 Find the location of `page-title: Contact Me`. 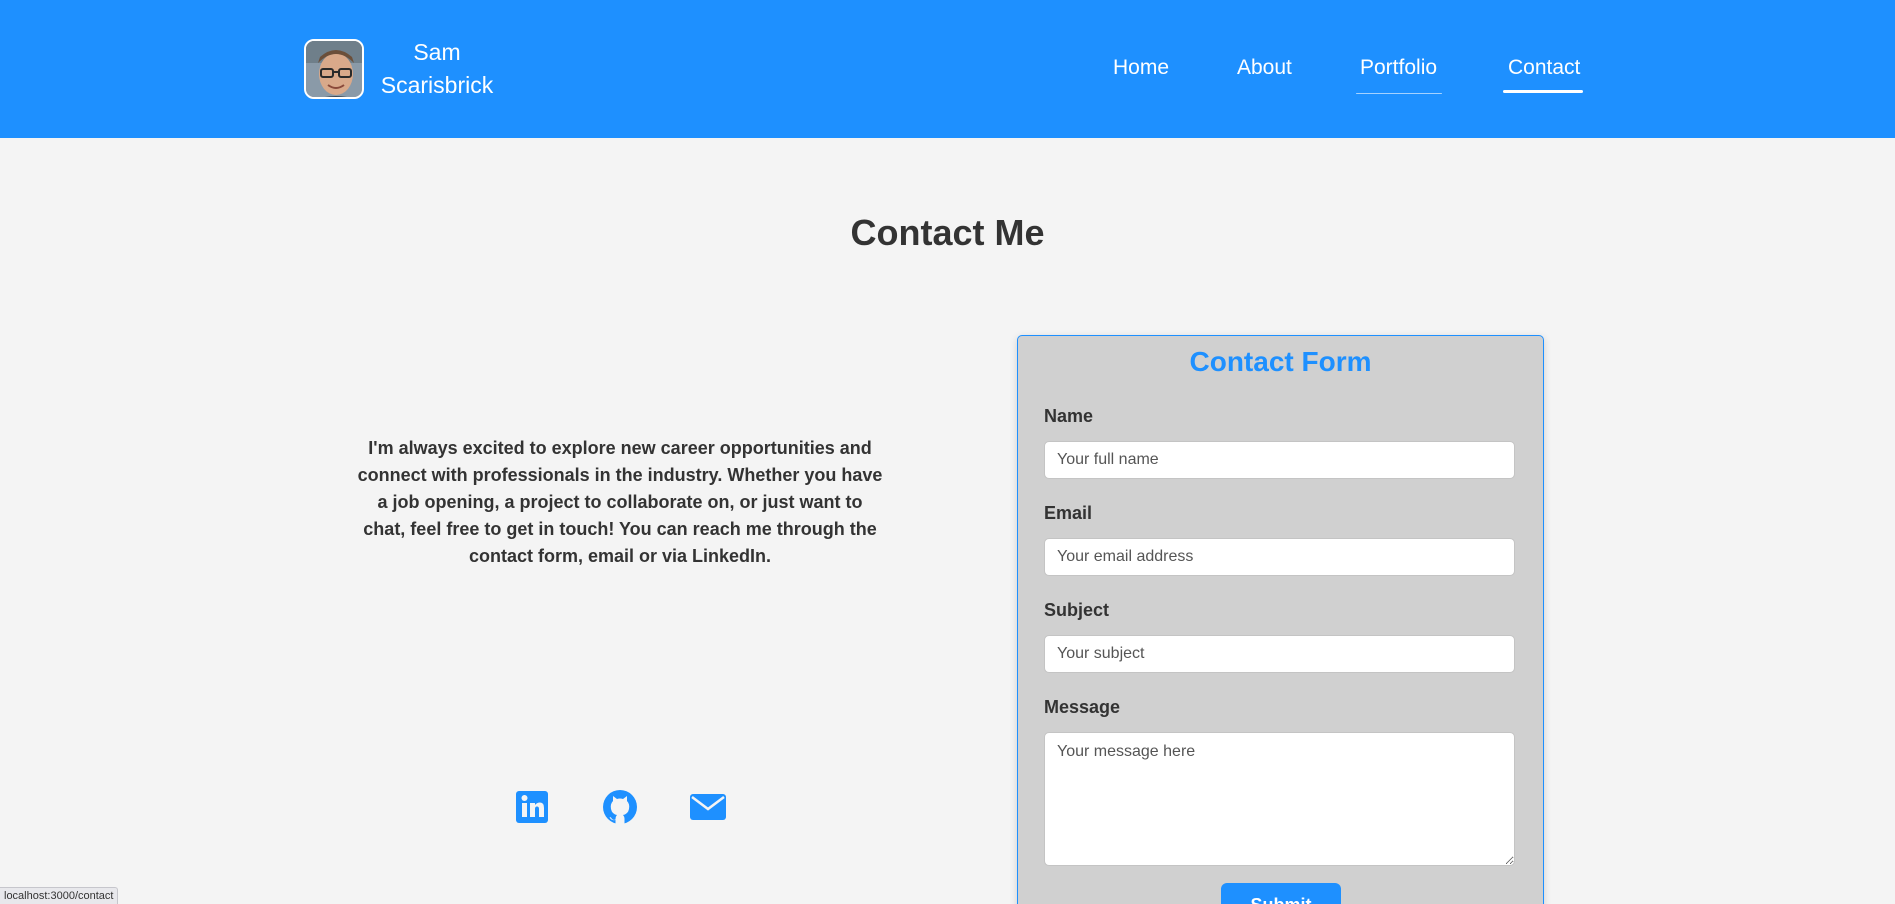

page-title: Contact Me is located at coordinates (947, 232).